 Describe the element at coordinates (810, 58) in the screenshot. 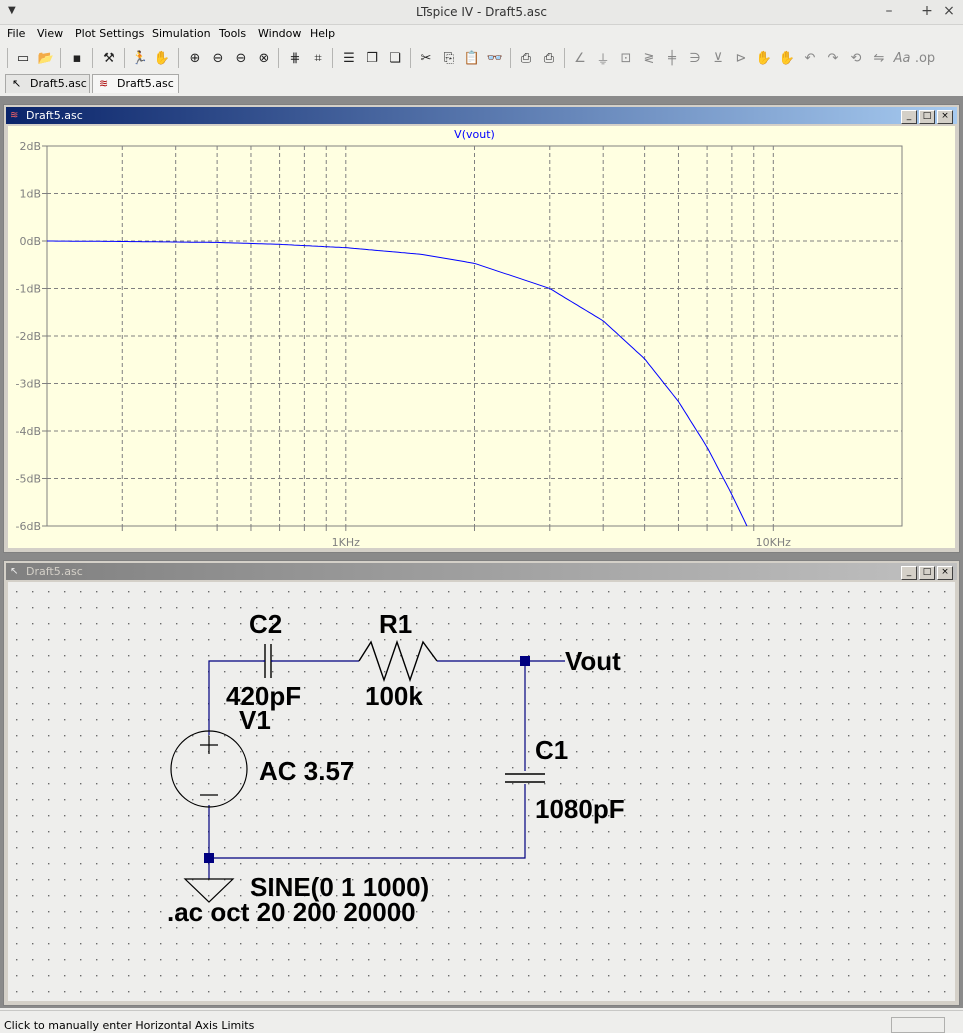

I see `undo-icon: ↶` at that location.